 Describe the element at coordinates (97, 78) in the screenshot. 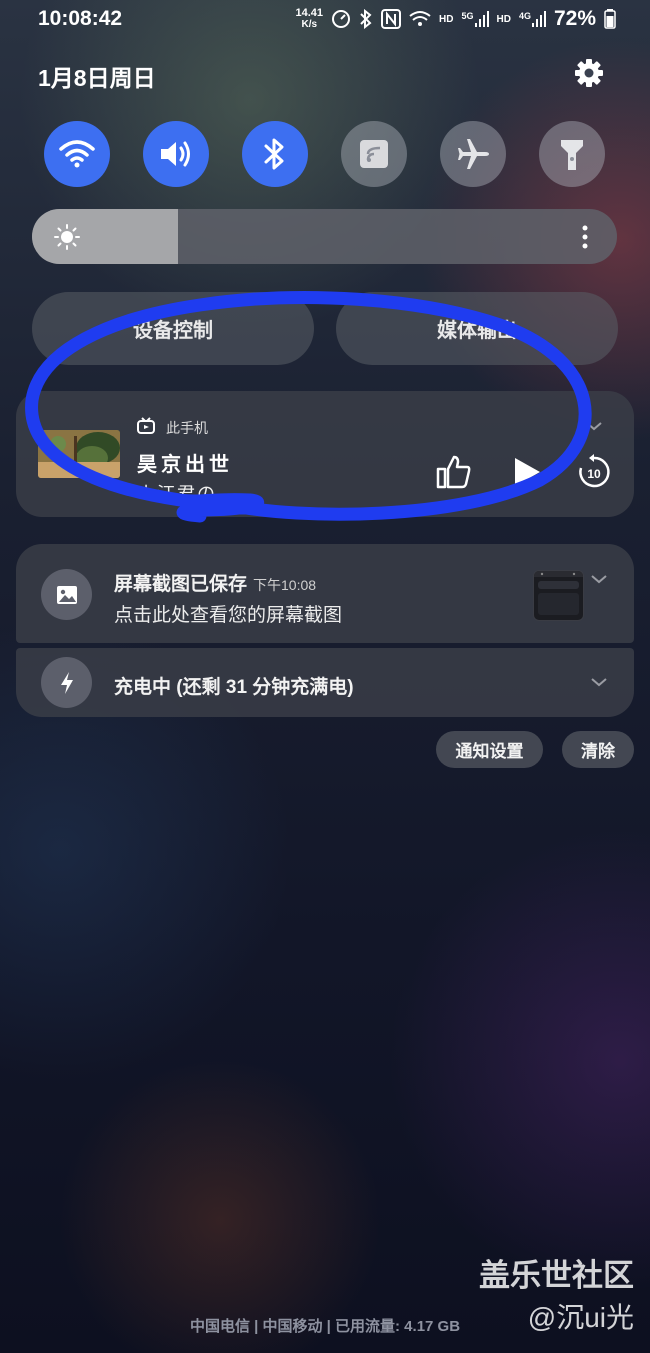

I see `date-label: 1月8日周日` at that location.